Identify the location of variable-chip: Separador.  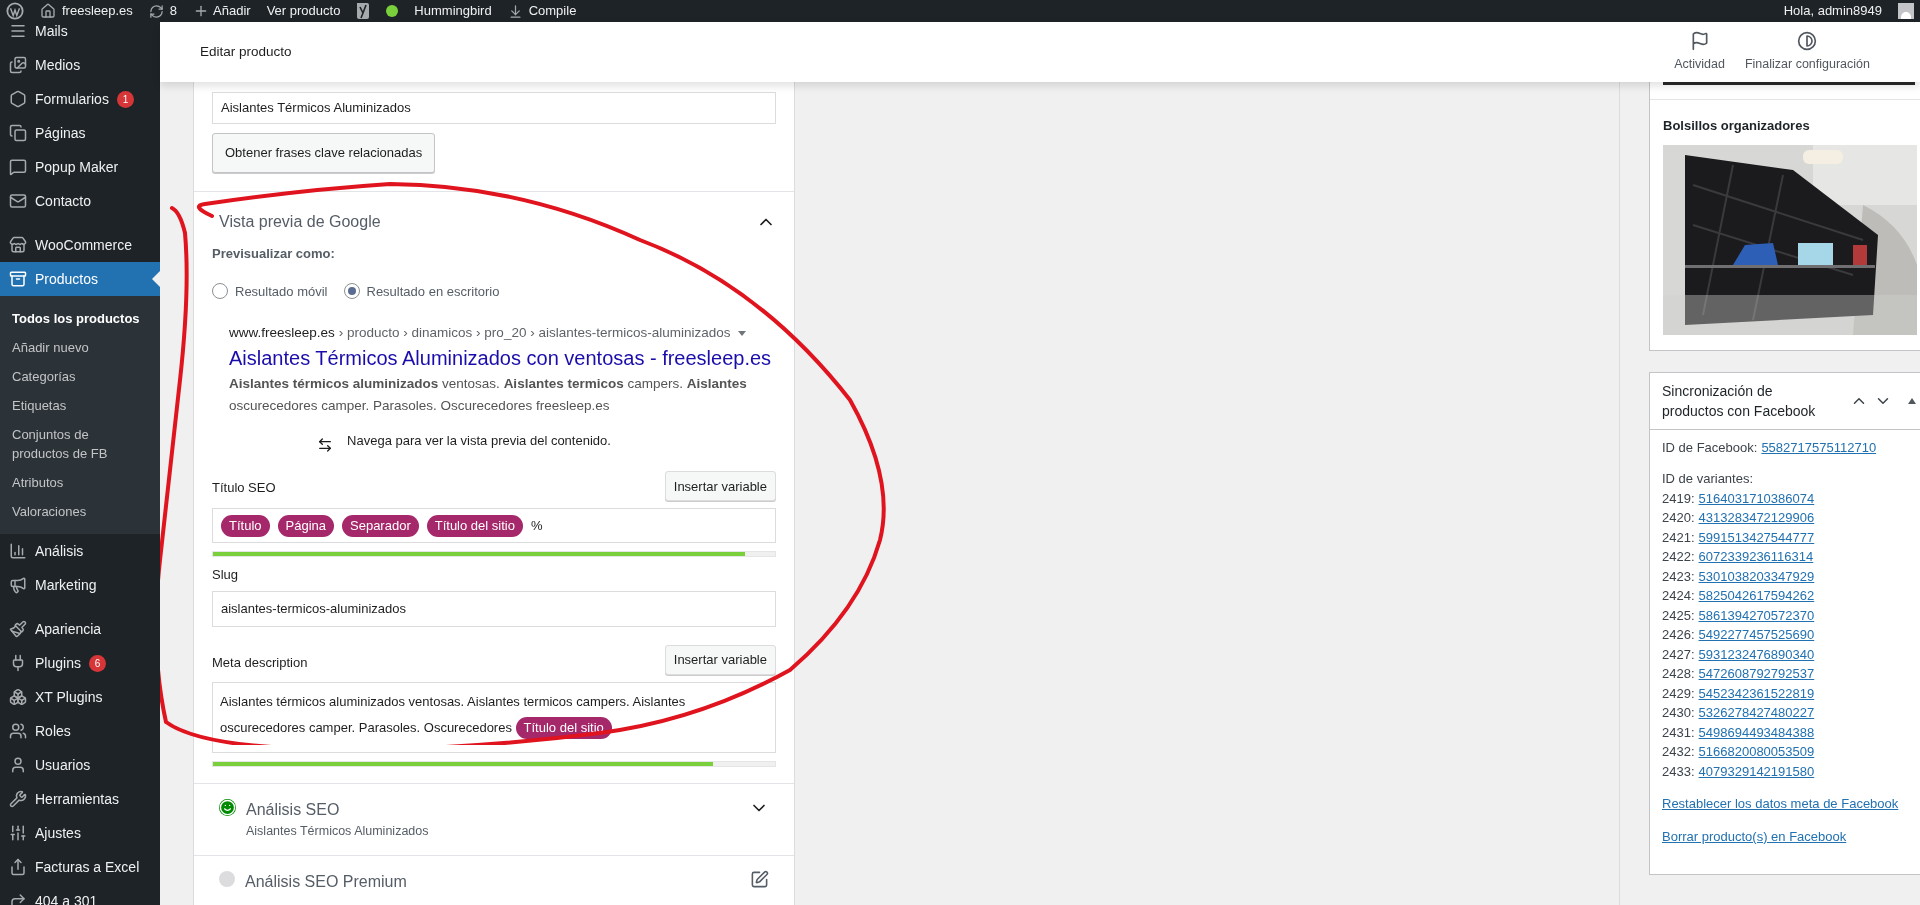
(380, 525).